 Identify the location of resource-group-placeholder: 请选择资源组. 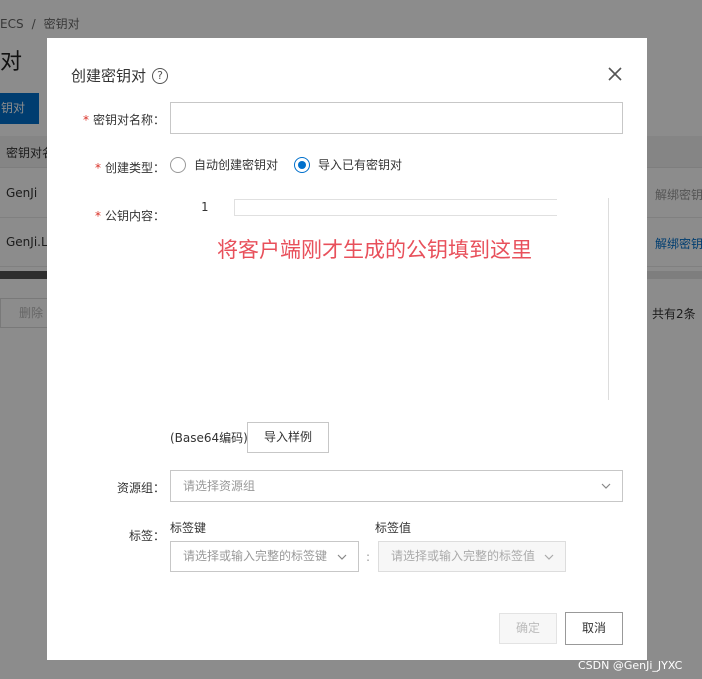
(219, 486).